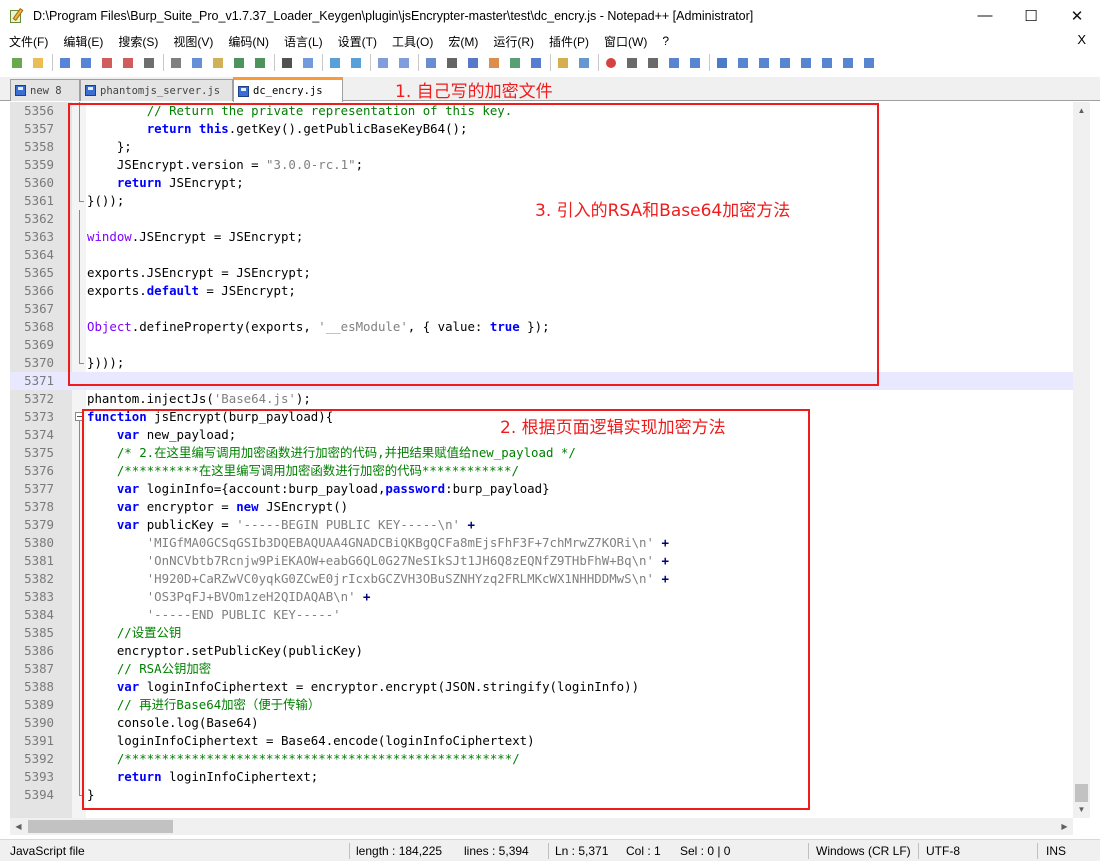  I want to click on menu-settings: 设置(T), so click(357, 41).